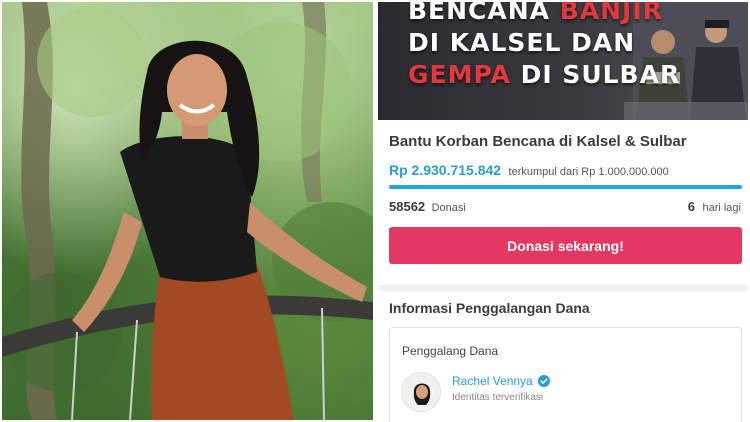  I want to click on banner-line-3: GEMPA DI SULBAR, so click(544, 74).